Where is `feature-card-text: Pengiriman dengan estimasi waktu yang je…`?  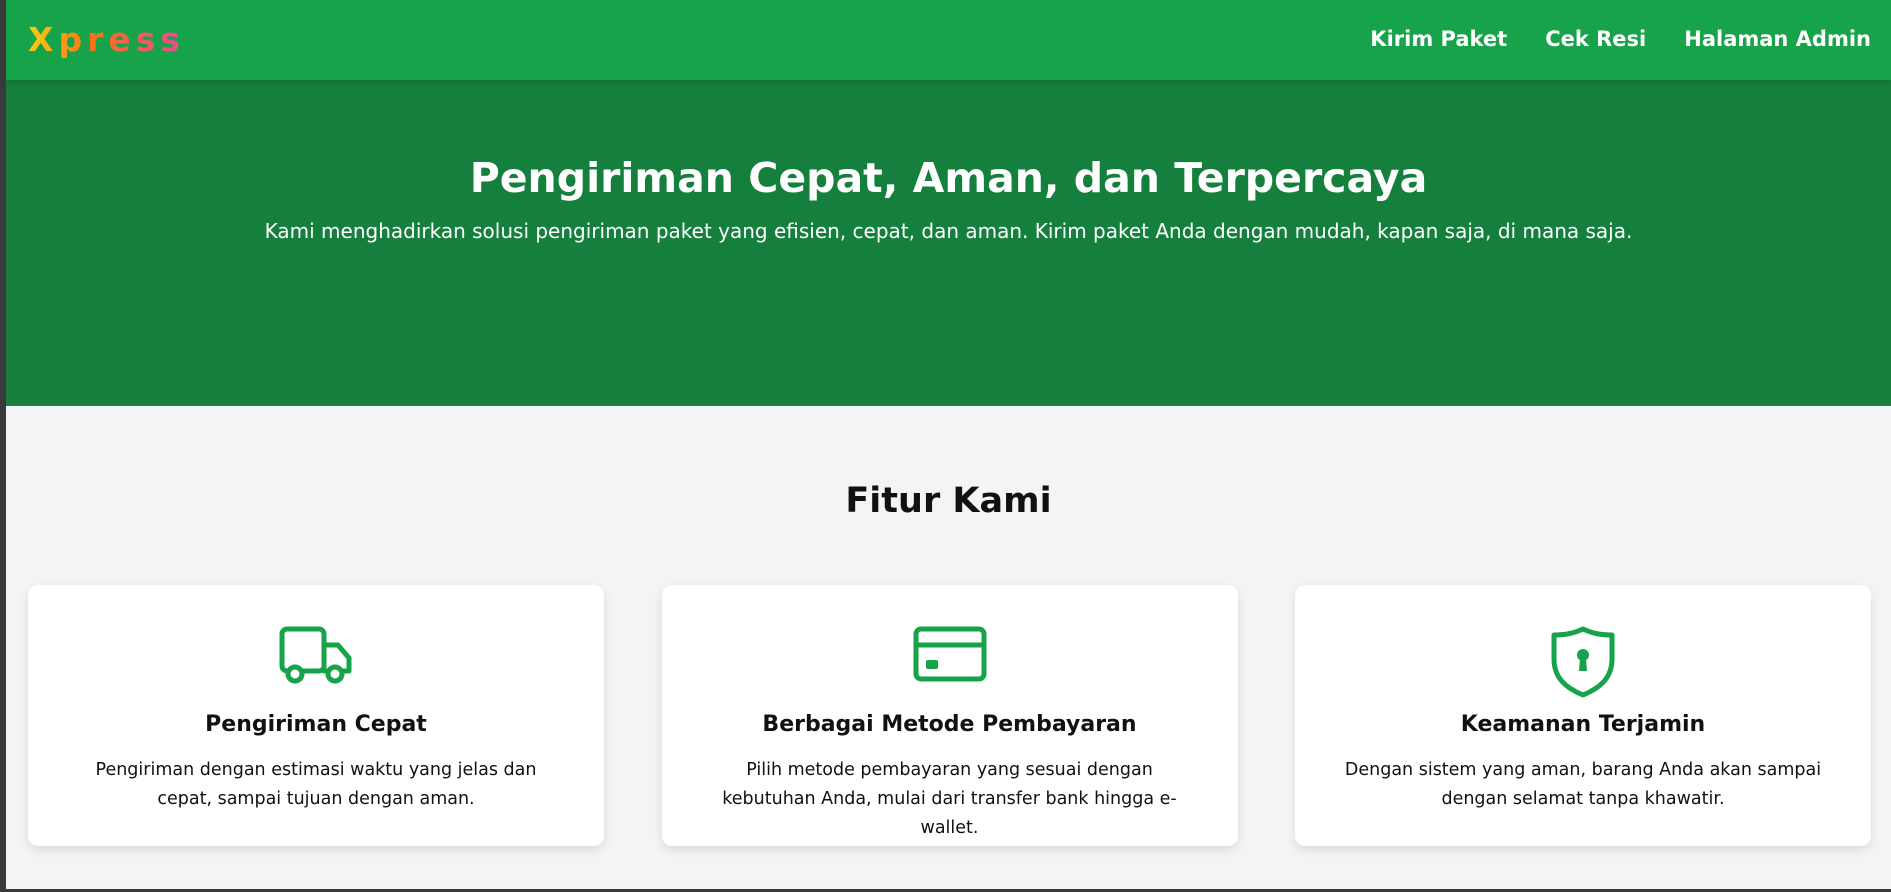 feature-card-text: Pengiriman dengan estimasi waktu yang je… is located at coordinates (316, 784).